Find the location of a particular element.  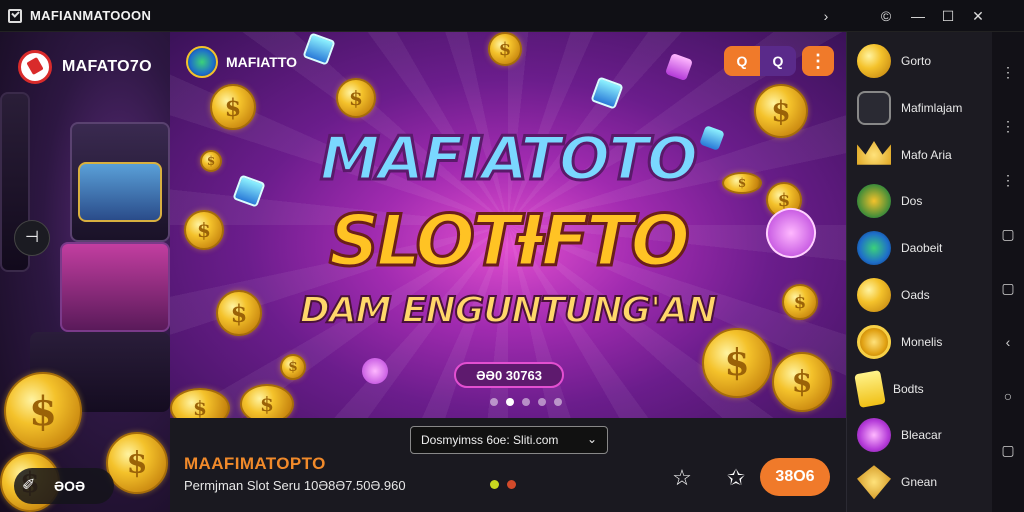

gold-gem-icon is located at coordinates (874, 482).